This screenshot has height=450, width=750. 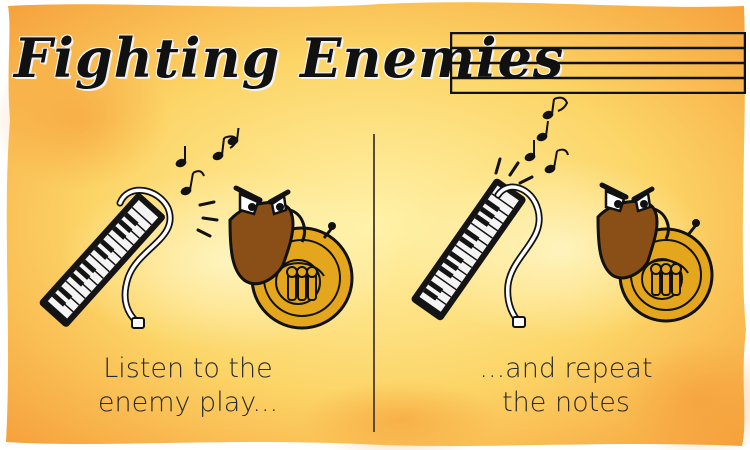 What do you see at coordinates (566, 402) in the screenshot?
I see `caption-line: the notes` at bounding box center [566, 402].